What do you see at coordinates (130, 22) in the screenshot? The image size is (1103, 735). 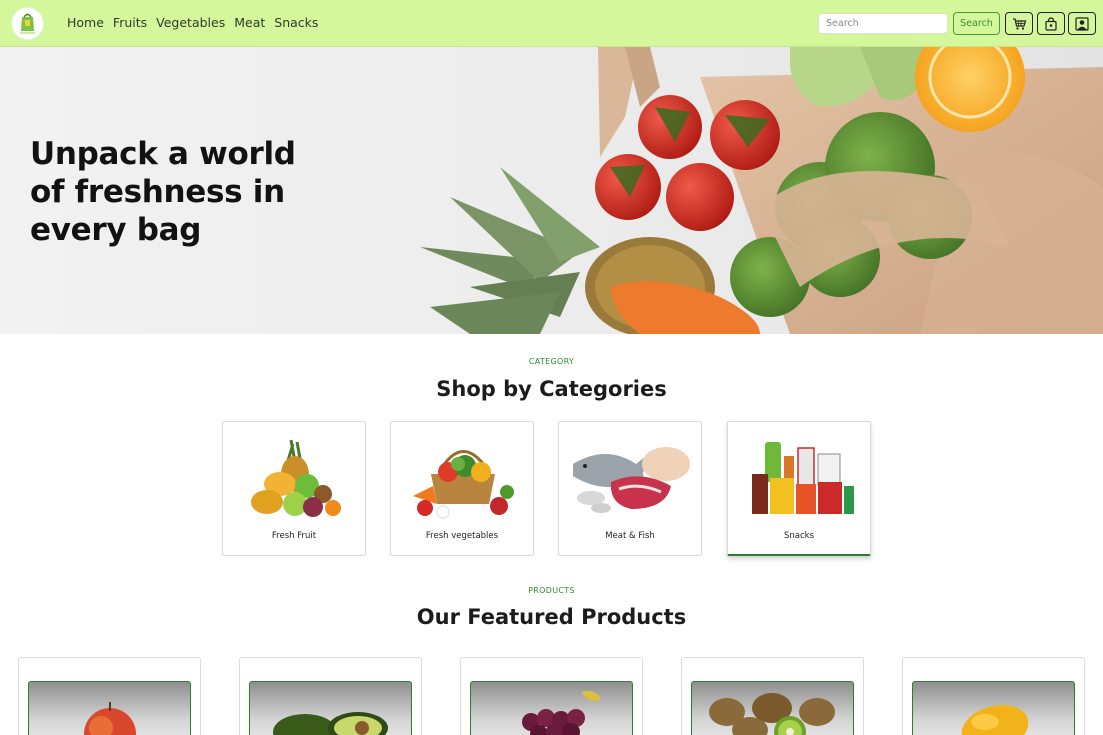 I see `nav-link-fruits: Fruits` at bounding box center [130, 22].